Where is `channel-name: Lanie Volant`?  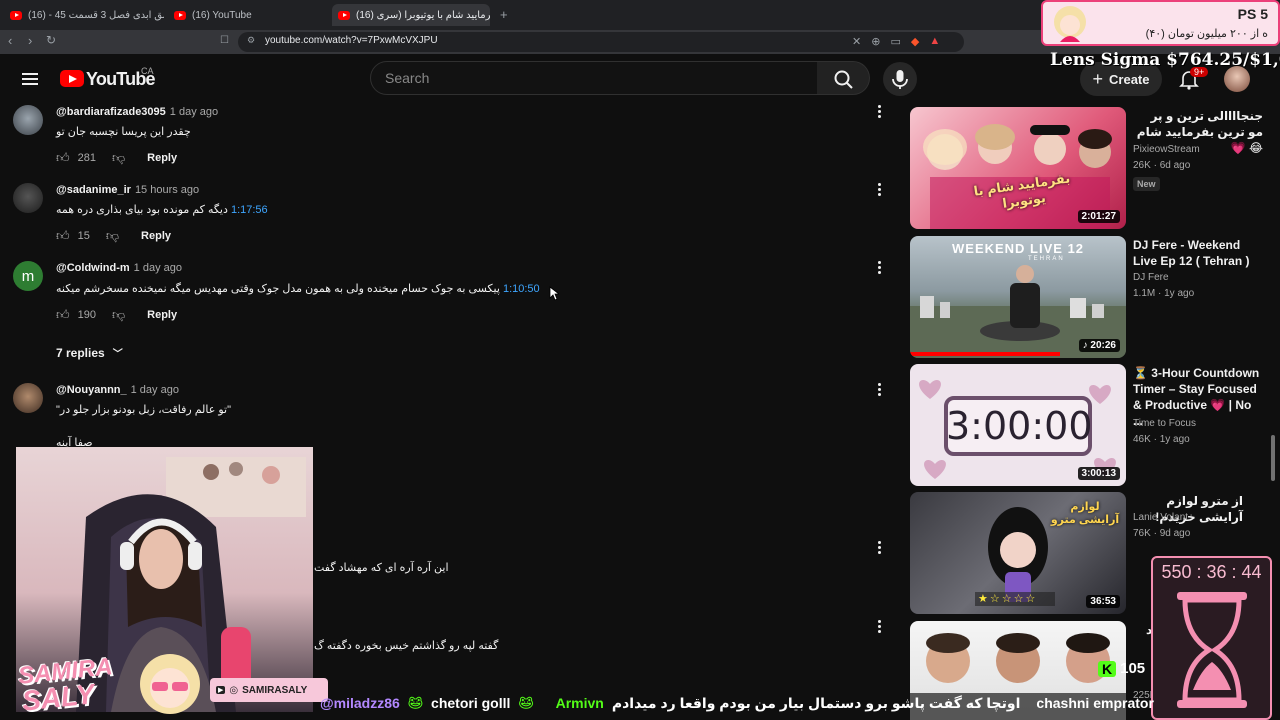
channel-name: Lanie Volant is located at coordinates (1160, 518).